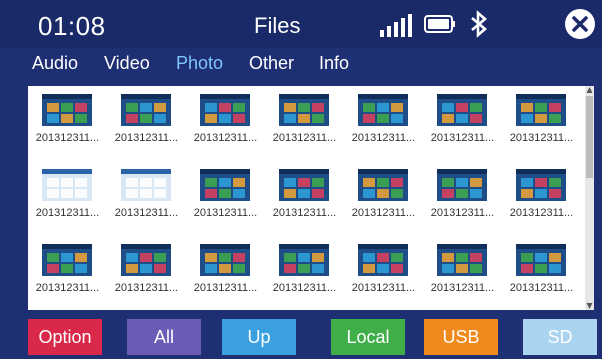  What do you see at coordinates (65, 337) in the screenshot?
I see `option-button: Option` at bounding box center [65, 337].